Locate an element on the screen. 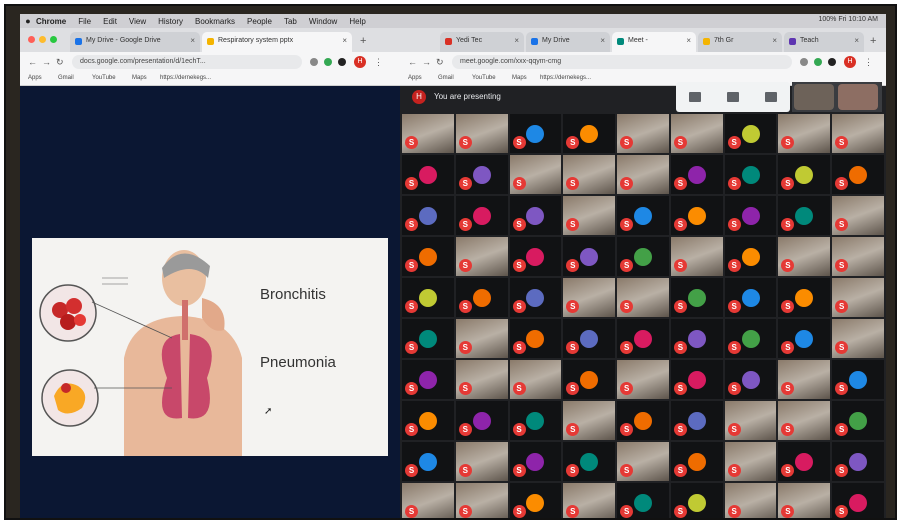 Image resolution: width=901 pixels, height=524 pixels. menu-people: People is located at coordinates (259, 21).